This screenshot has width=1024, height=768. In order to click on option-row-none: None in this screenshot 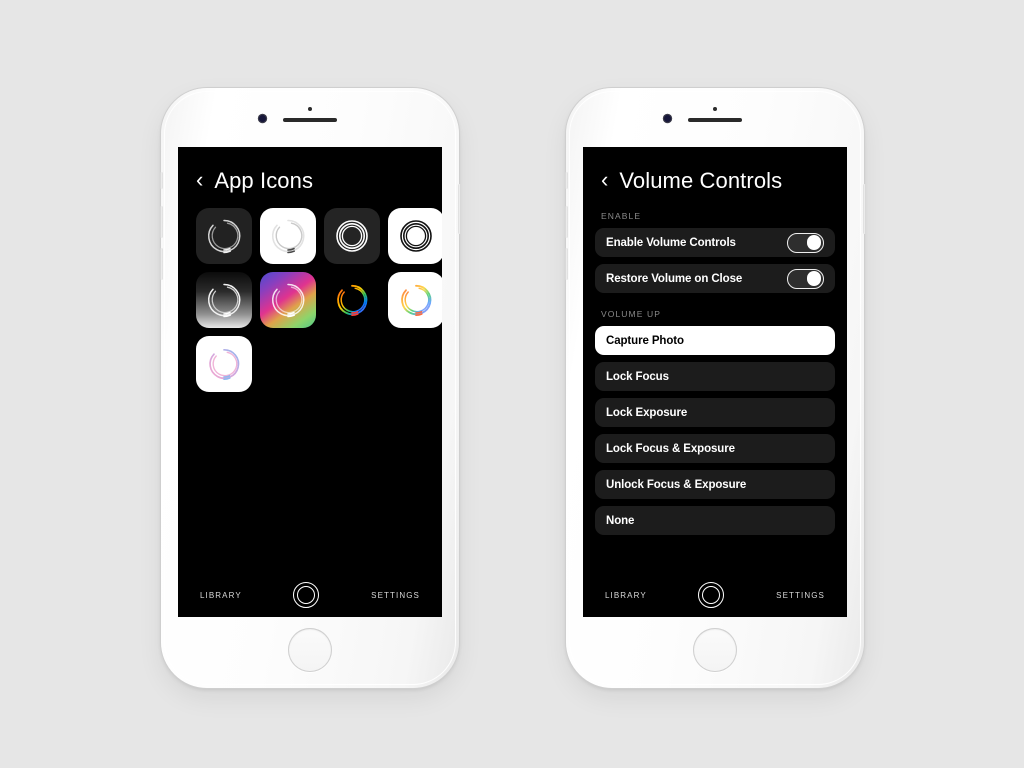, I will do `click(715, 520)`.